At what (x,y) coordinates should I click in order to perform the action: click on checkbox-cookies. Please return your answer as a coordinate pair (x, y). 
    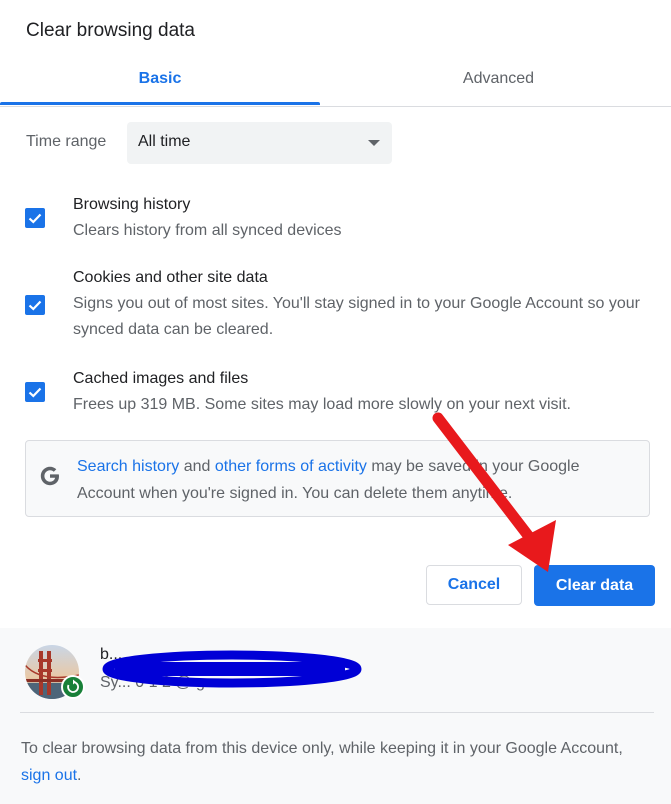
    Looking at the image, I should click on (35, 305).